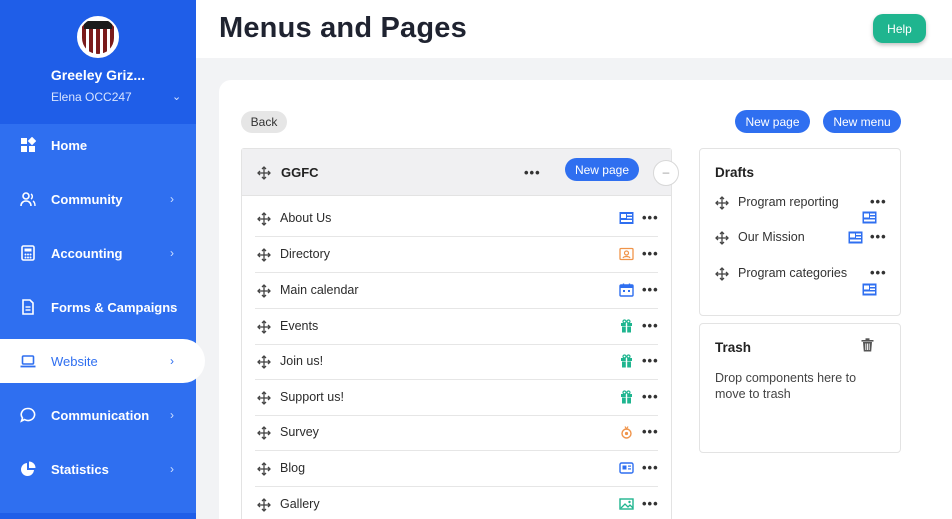 The width and height of the screenshot is (952, 519). Describe the element at coordinates (867, 345) in the screenshot. I see `trash-icon` at that location.